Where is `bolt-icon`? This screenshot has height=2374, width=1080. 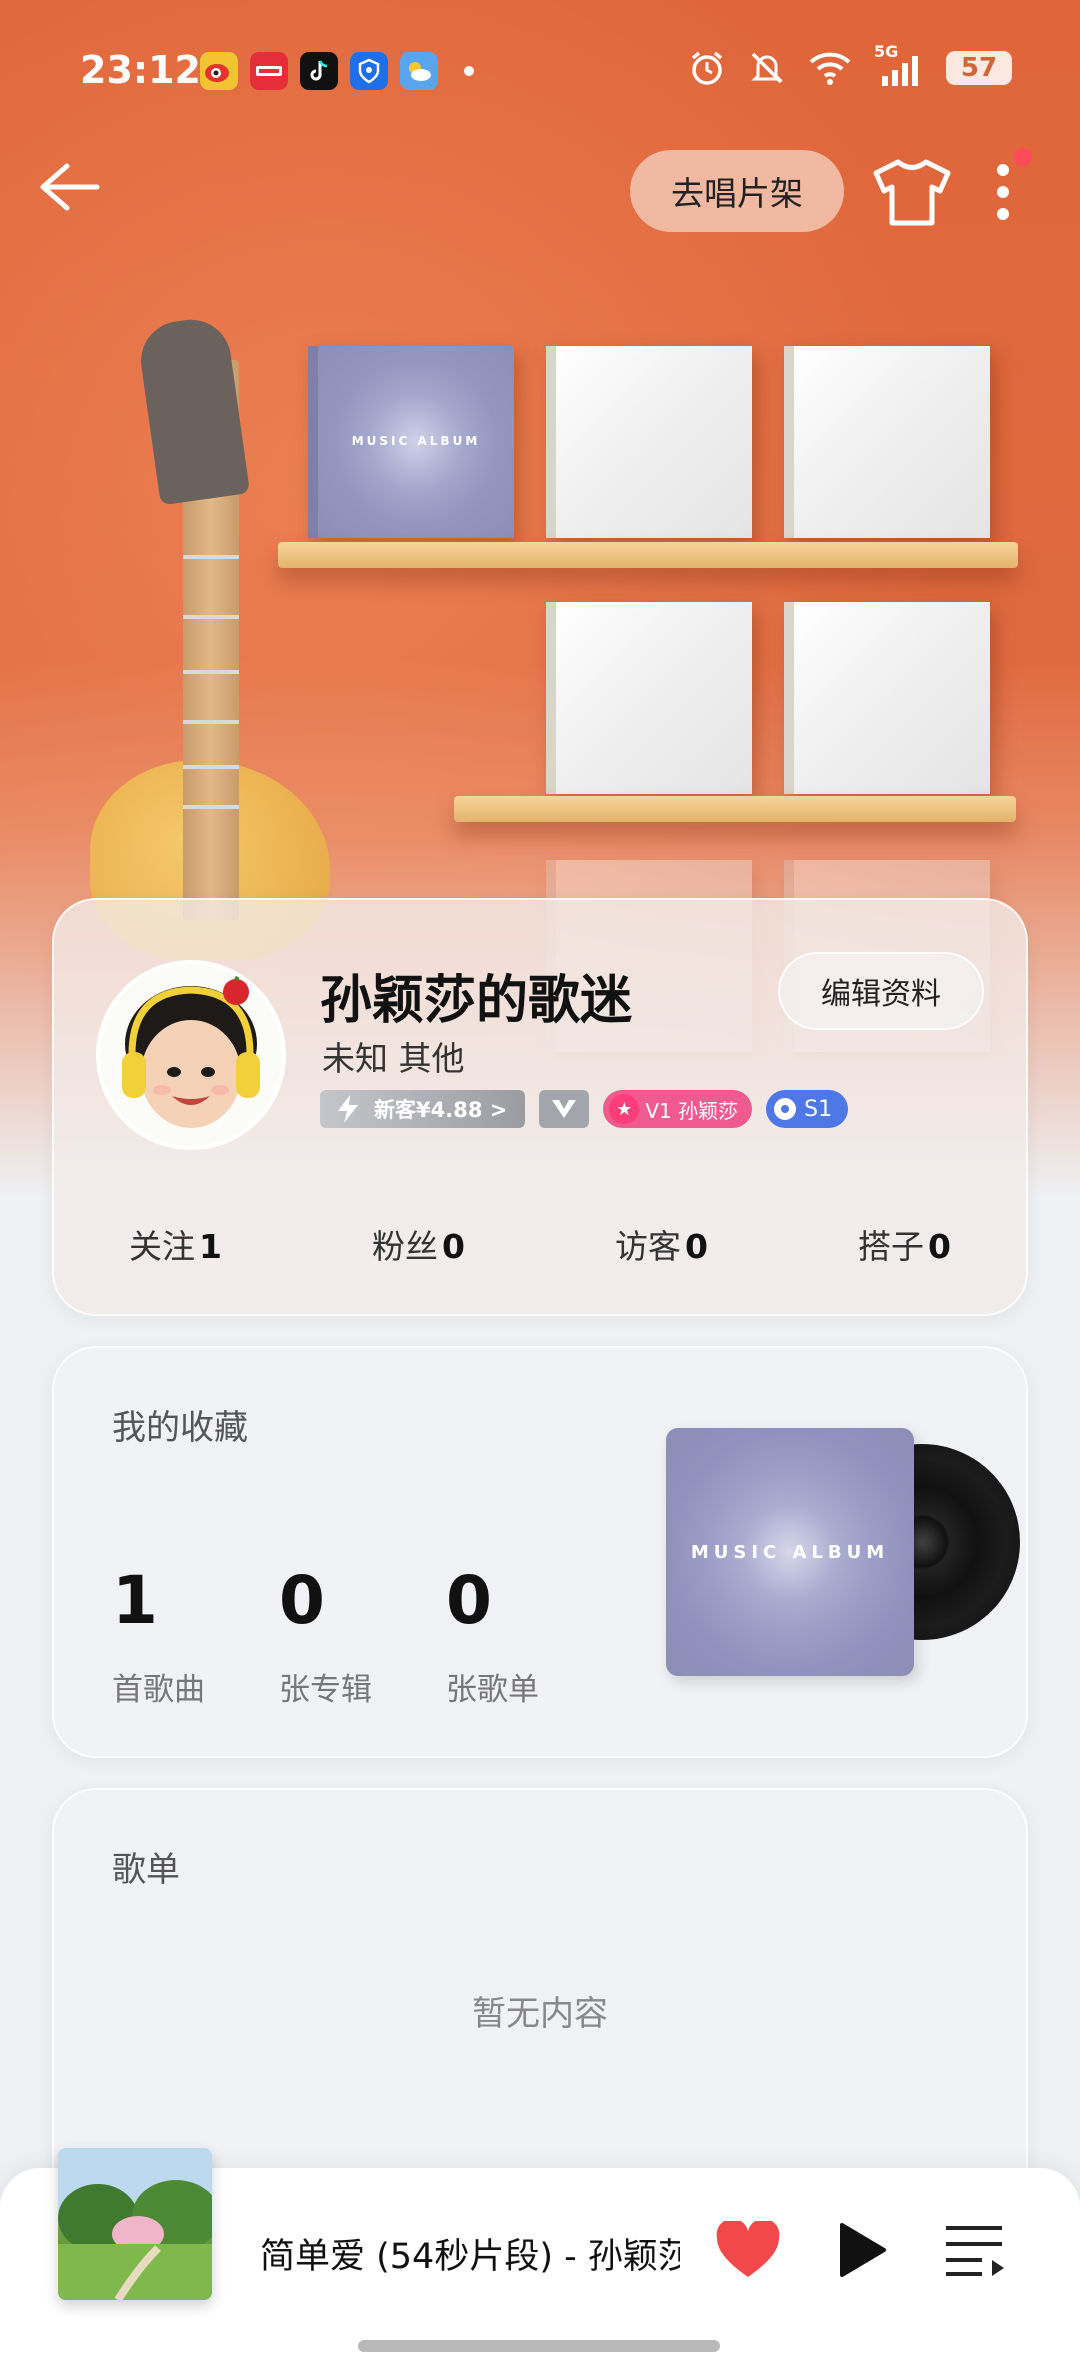 bolt-icon is located at coordinates (348, 1109).